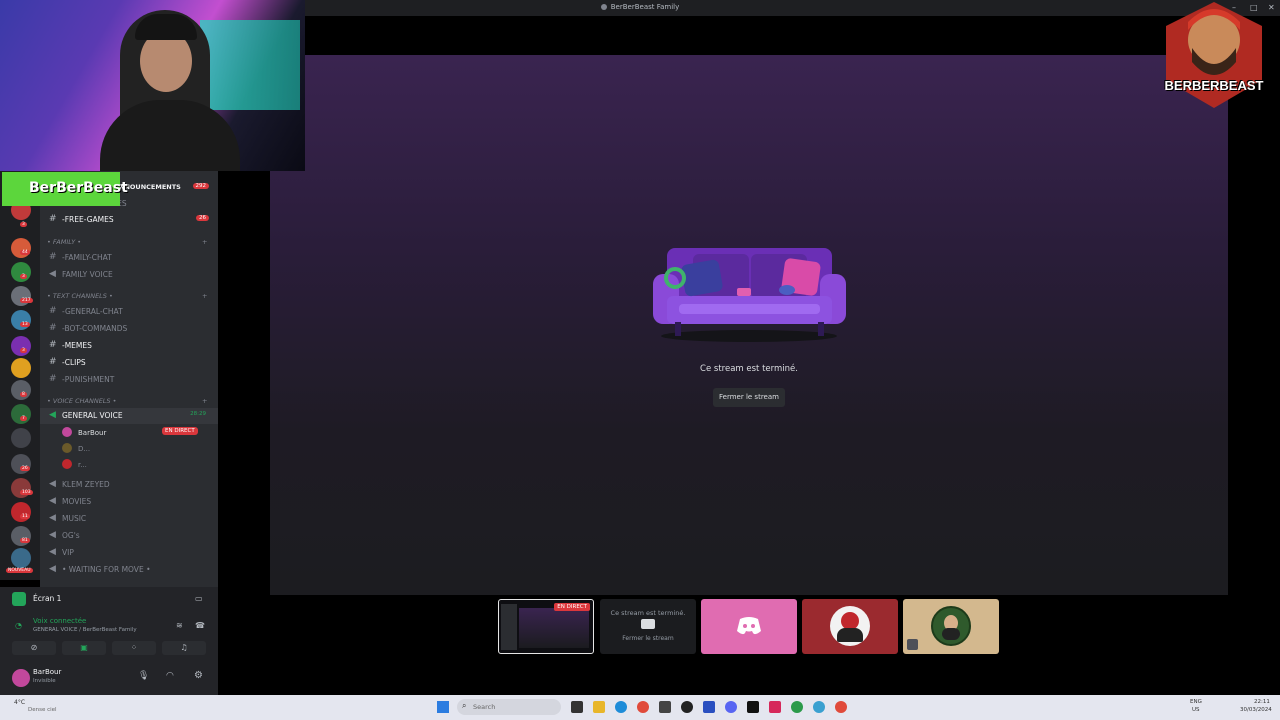  I want to click on channel-bot-commands: # -BOT-COMMANDS, so click(129, 329).